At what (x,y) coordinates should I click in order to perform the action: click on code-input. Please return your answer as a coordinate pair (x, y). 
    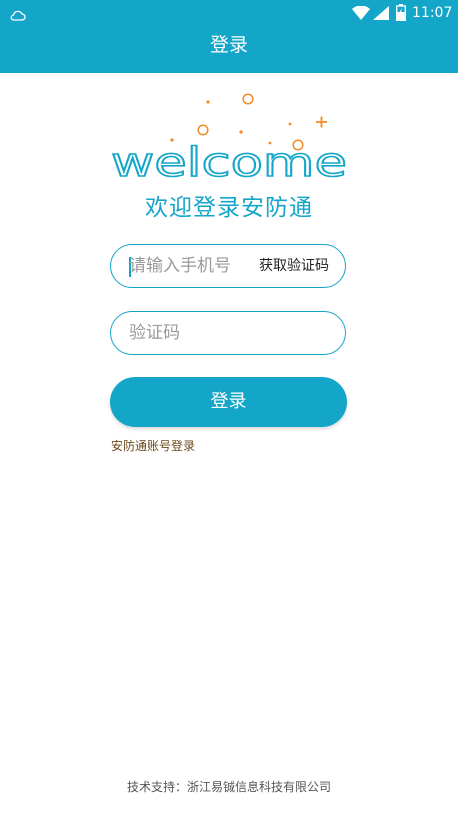
    Looking at the image, I should click on (229, 332).